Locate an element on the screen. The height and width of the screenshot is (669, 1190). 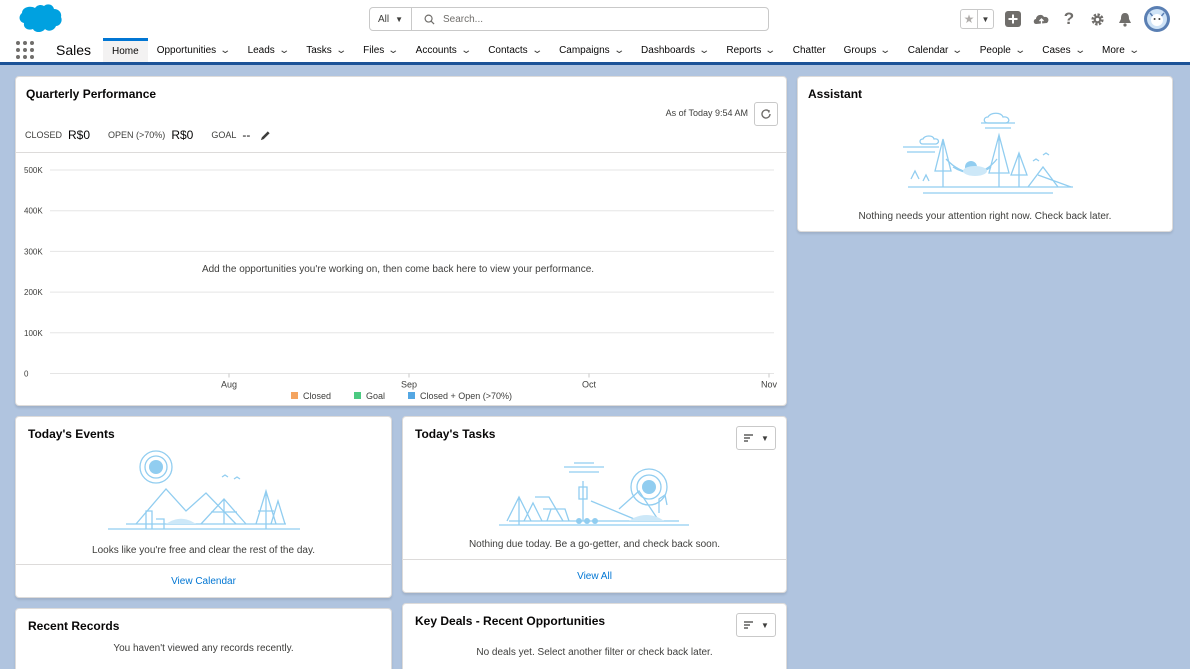
nav-tab-label: Accounts is located at coordinates (436, 50).